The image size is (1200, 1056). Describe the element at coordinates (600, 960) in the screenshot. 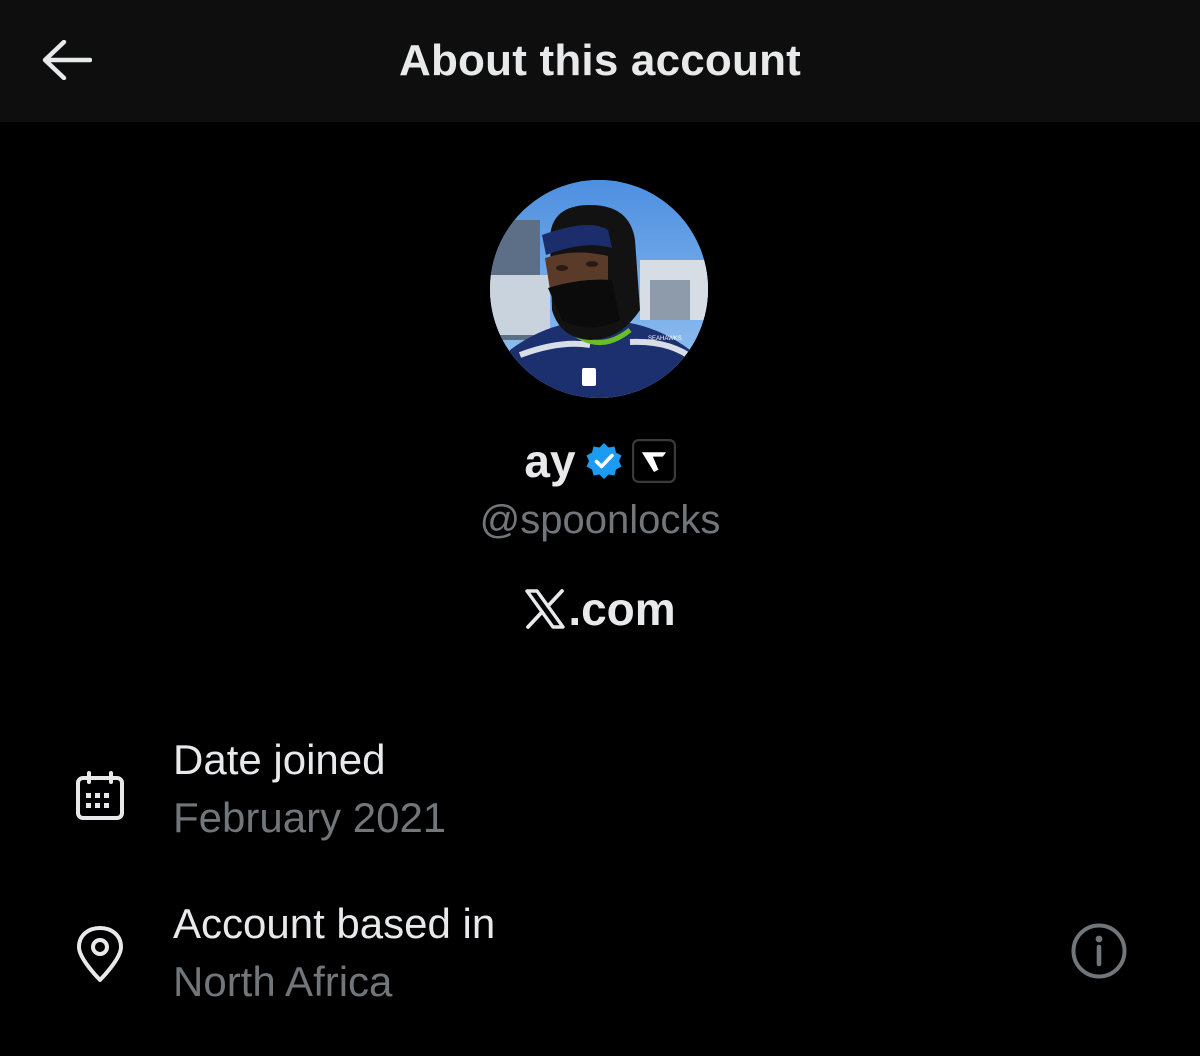

I see `account-location-row: Account based in North Africa` at that location.